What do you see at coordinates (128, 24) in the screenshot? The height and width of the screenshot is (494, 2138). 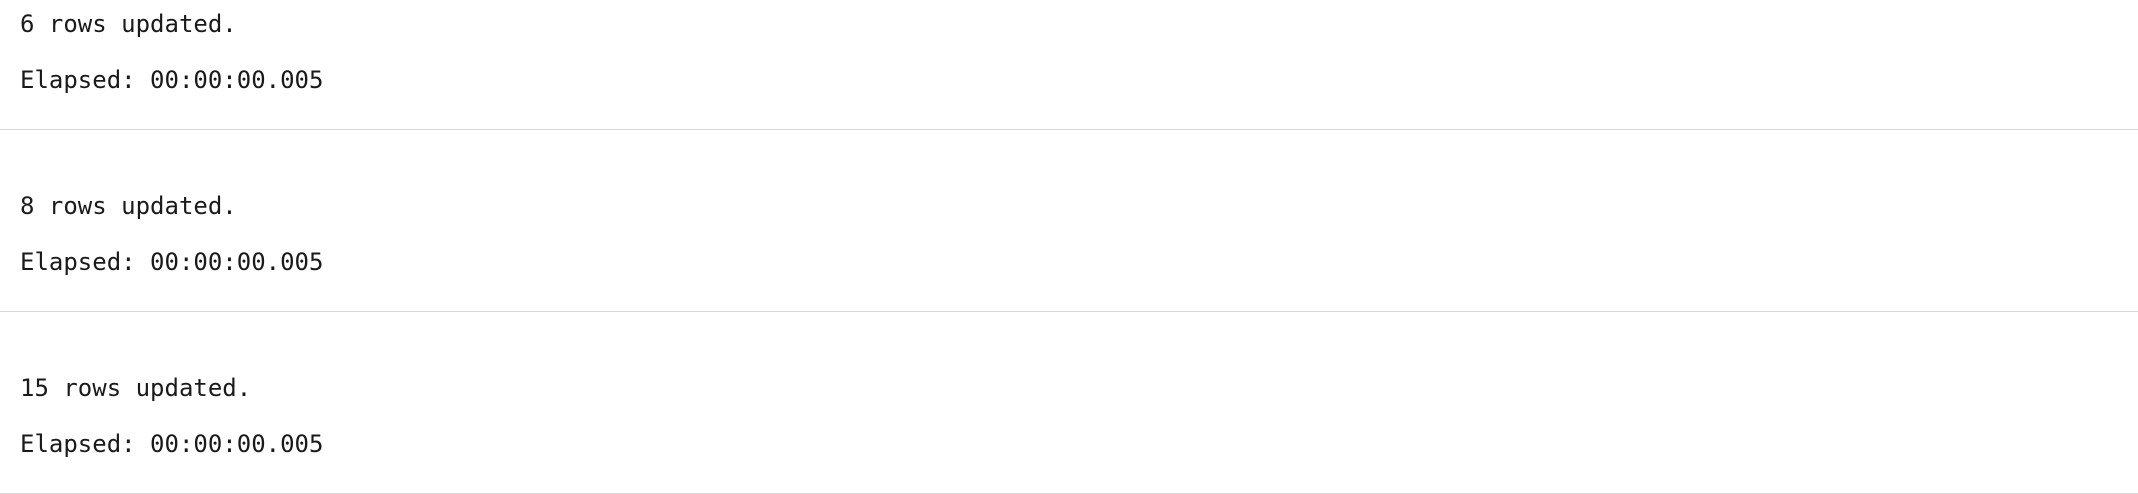 I see `rows-updated-message: 6 rows updated.` at bounding box center [128, 24].